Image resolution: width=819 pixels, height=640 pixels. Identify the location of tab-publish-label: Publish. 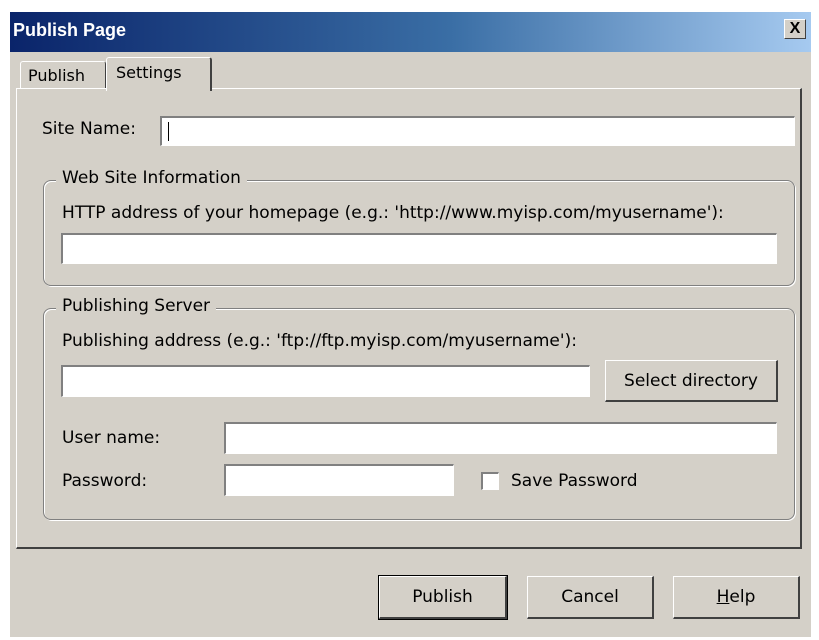
(57, 75).